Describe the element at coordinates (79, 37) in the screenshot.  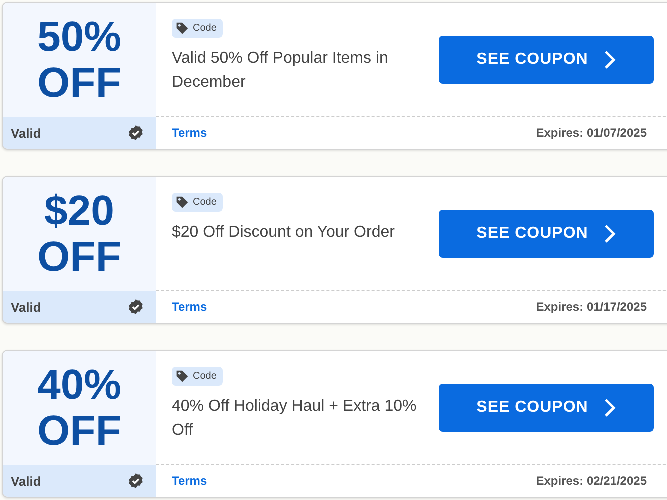
I see `discount-amount: 50%` at that location.